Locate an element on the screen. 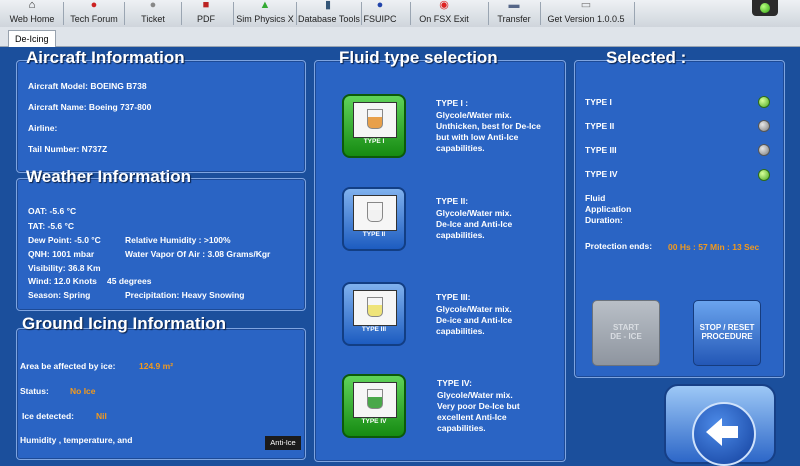 This screenshot has height=466, width=800. wind: Wind: 12.0 Knots is located at coordinates (62, 281).